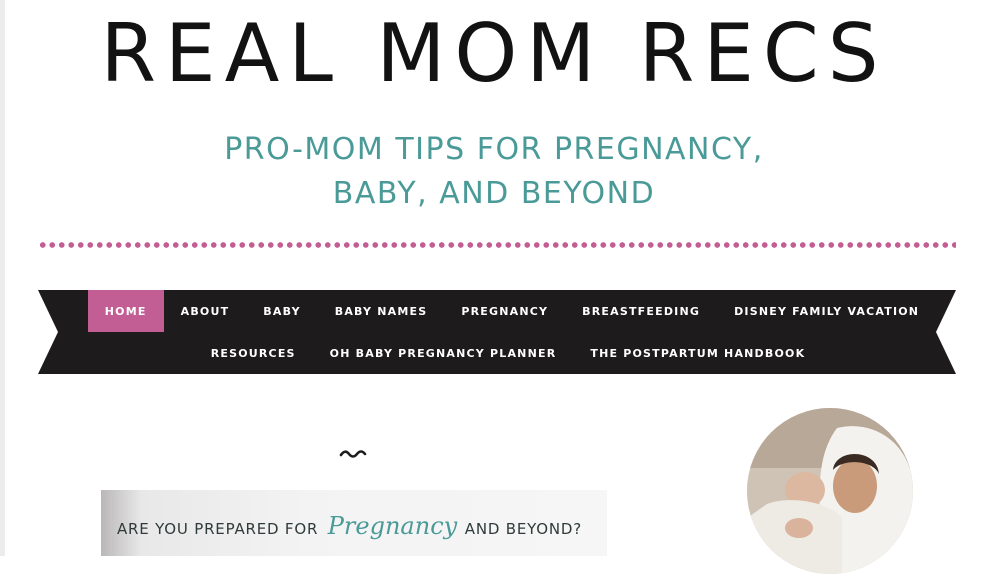 The width and height of the screenshot is (988, 574). Describe the element at coordinates (494, 149) in the screenshot. I see `tagline-line-1: PRO-MOM TIPS FOR PREGNANCY,` at that location.